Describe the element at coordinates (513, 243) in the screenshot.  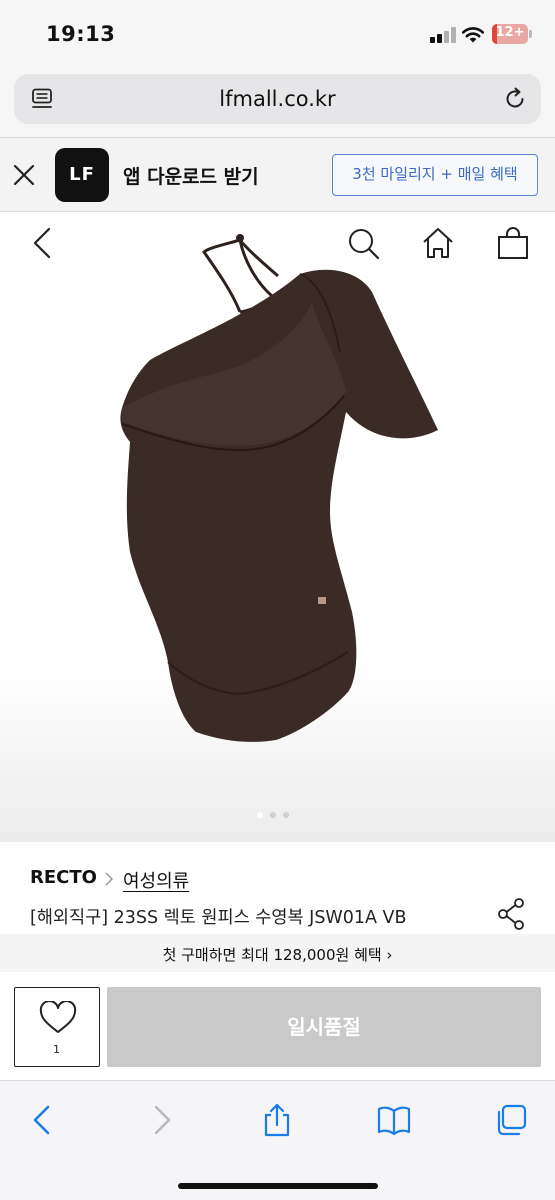
I see `shopping-bag-icon` at that location.